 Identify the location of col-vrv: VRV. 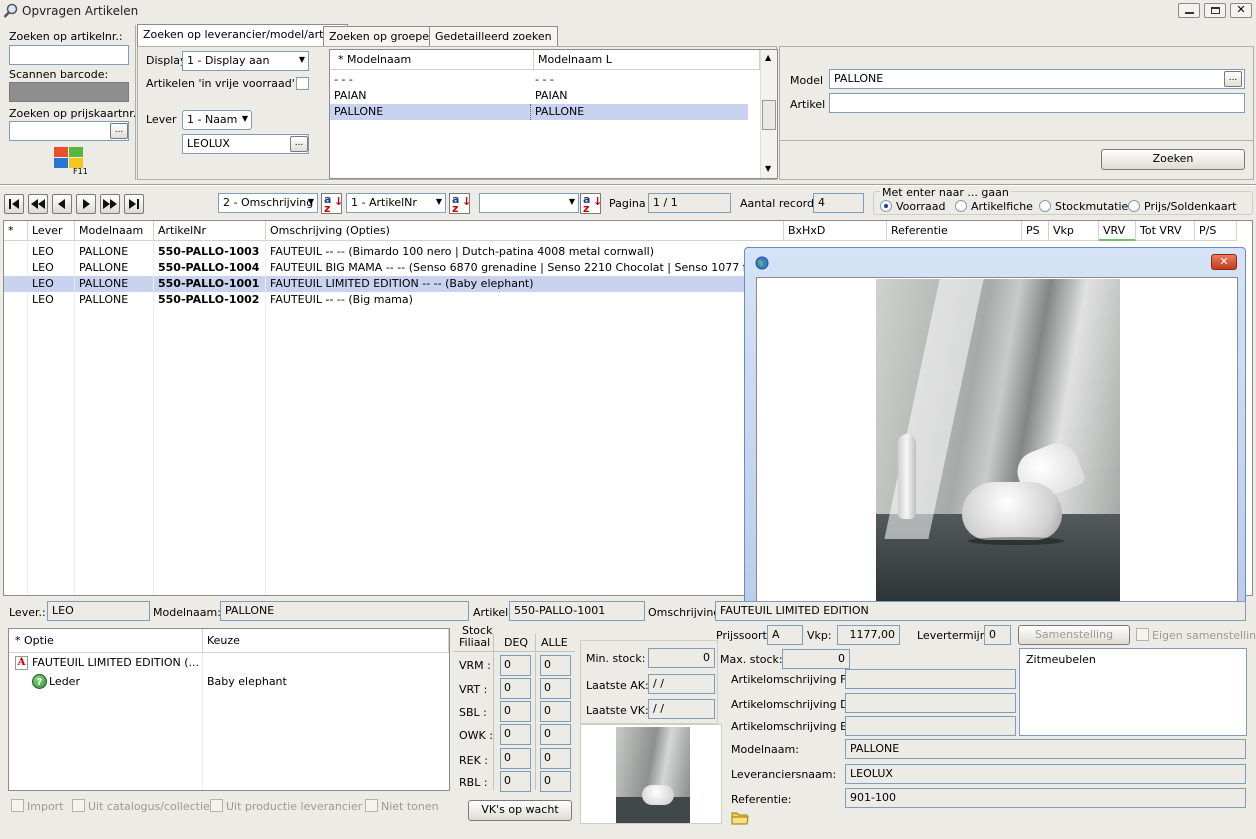
(1117, 231).